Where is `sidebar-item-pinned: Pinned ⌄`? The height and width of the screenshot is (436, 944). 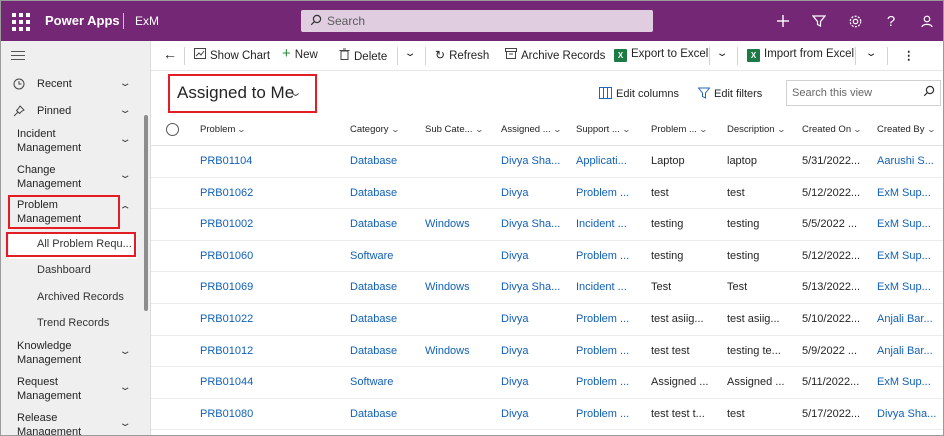
sidebar-item-pinned: Pinned ⌄ is located at coordinates (71, 113).